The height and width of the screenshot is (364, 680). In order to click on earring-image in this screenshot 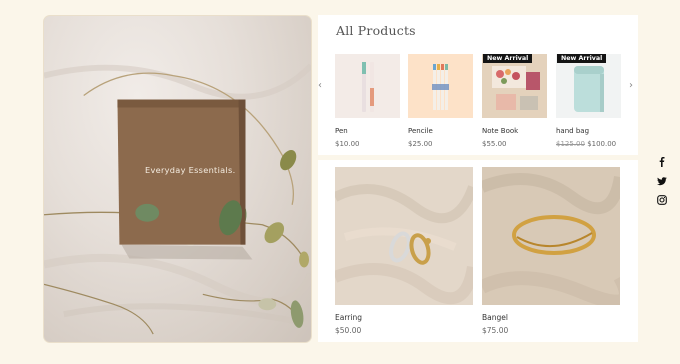, I will do `click(404, 236)`.